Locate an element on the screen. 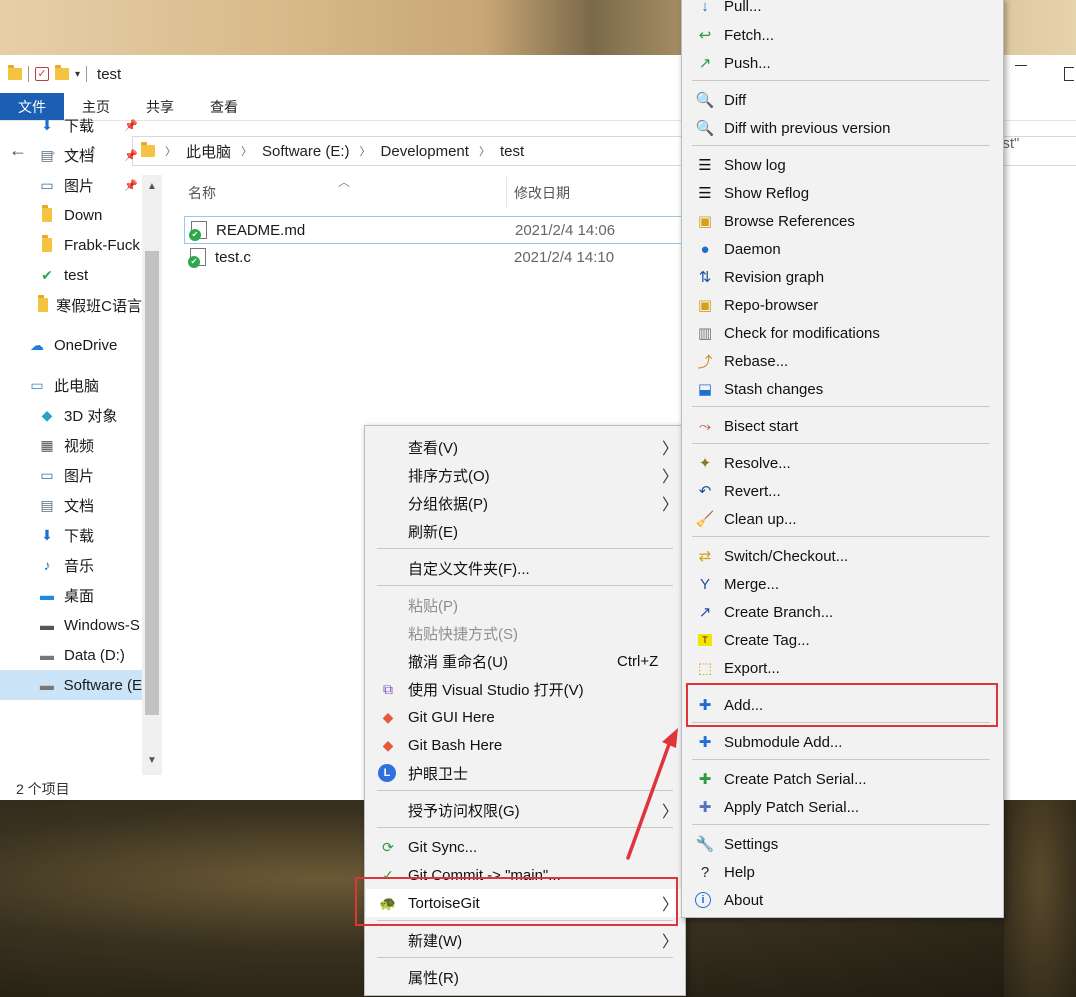 The height and width of the screenshot is (997, 1076). scroll-thumb is located at coordinates (152, 483).